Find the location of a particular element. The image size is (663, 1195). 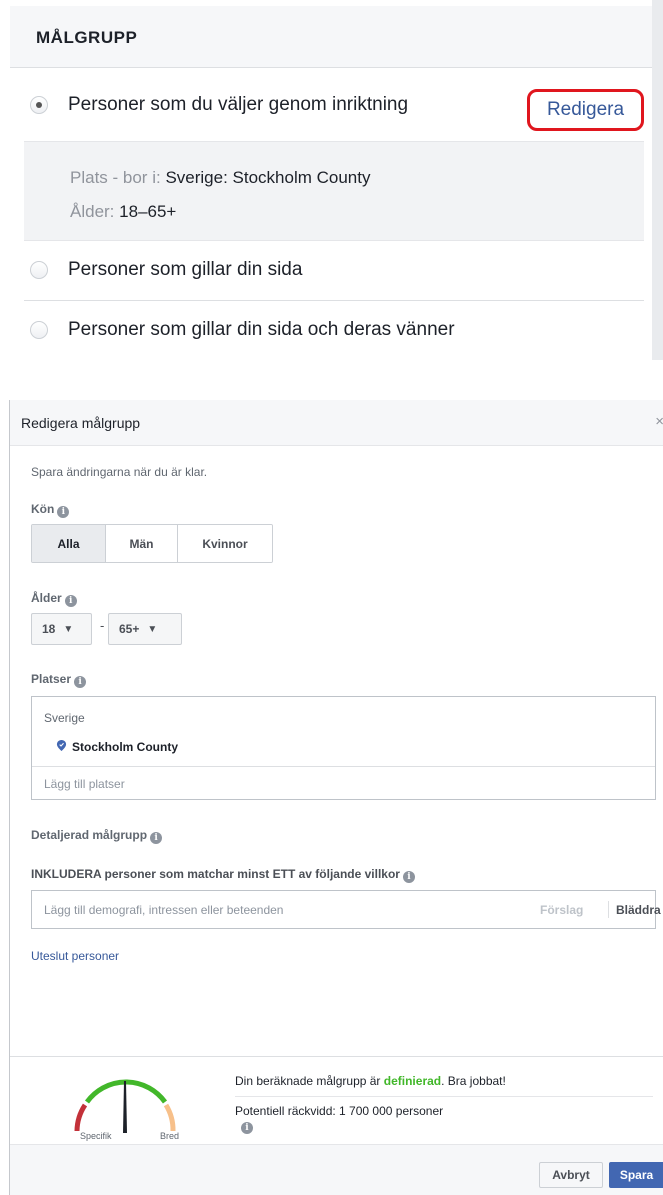

reach-status: definierad is located at coordinates (412, 1081).